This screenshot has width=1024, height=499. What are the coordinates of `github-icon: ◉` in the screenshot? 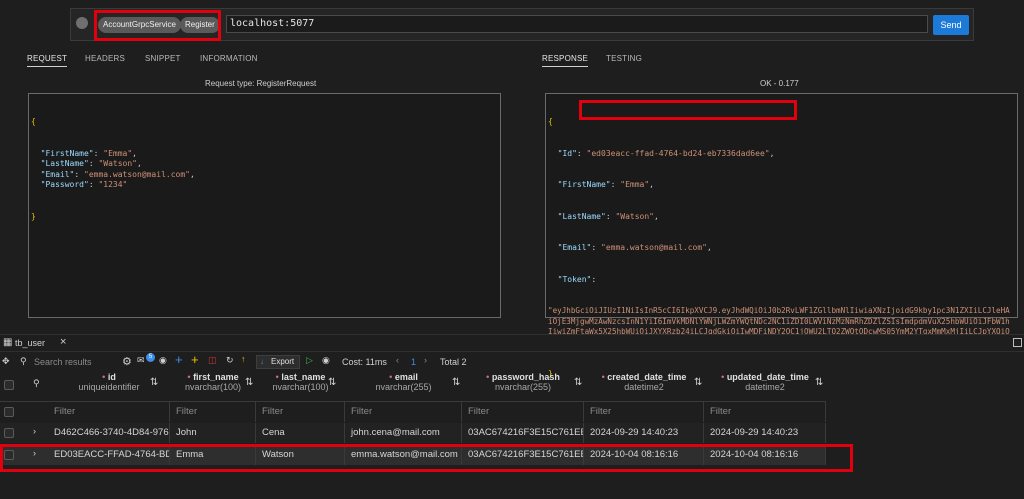 It's located at (163, 360).